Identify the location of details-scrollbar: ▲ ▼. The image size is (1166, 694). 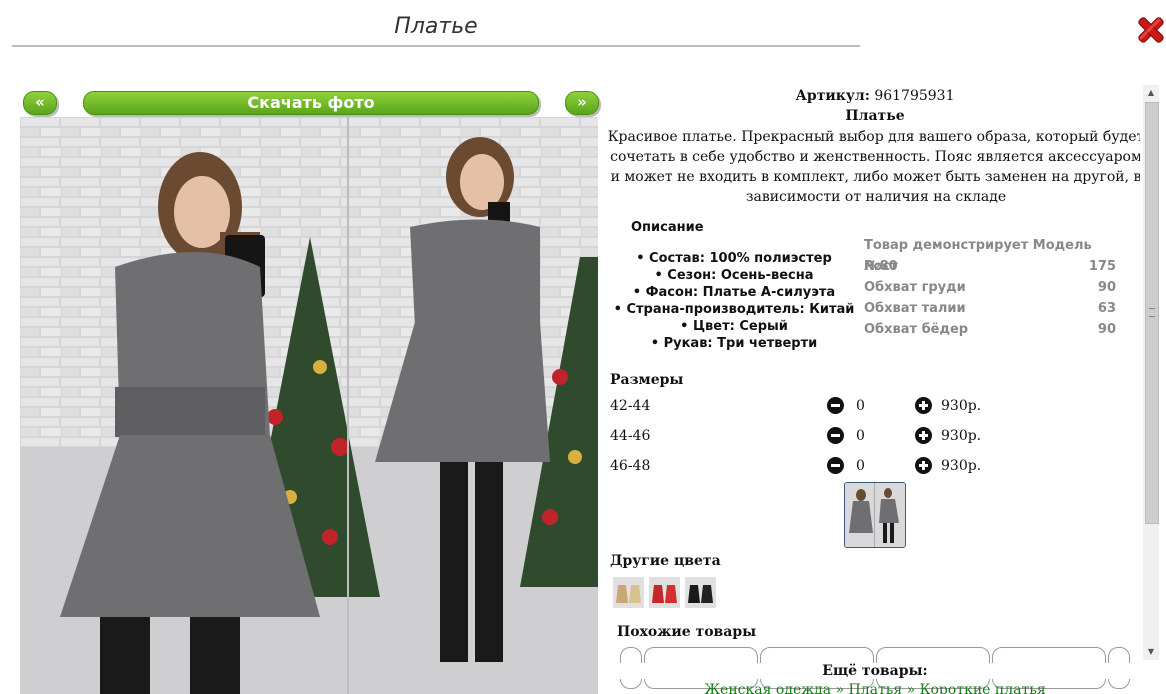
(1151, 372).